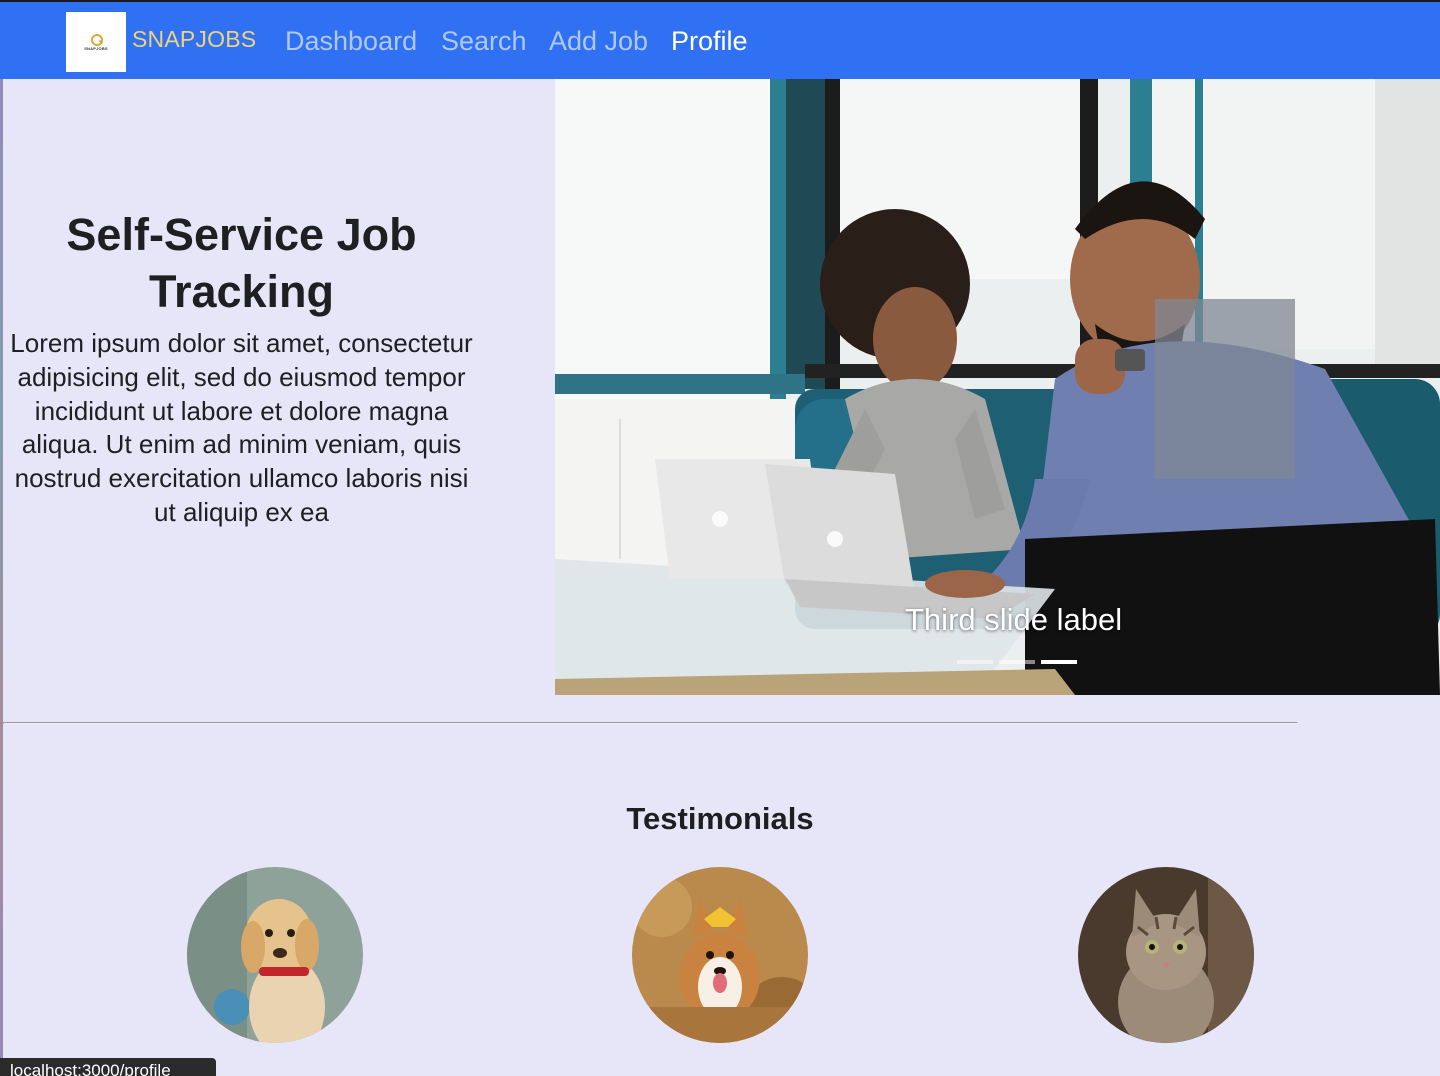  Describe the element at coordinates (484, 41) in the screenshot. I see `nav-link-search: Search` at that location.